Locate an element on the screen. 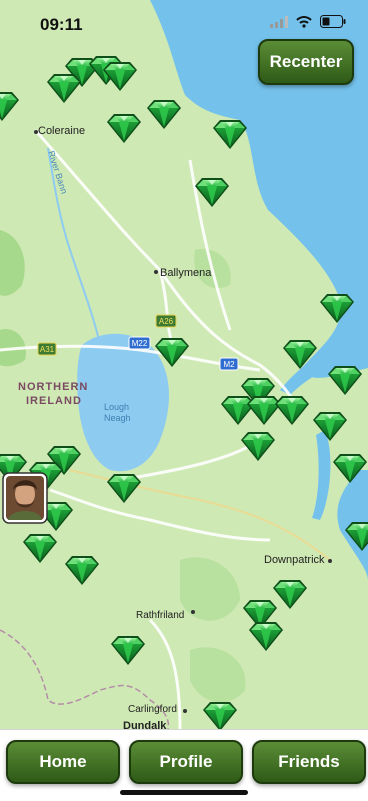  road-shield-a26: A26 is located at coordinates (166, 321).